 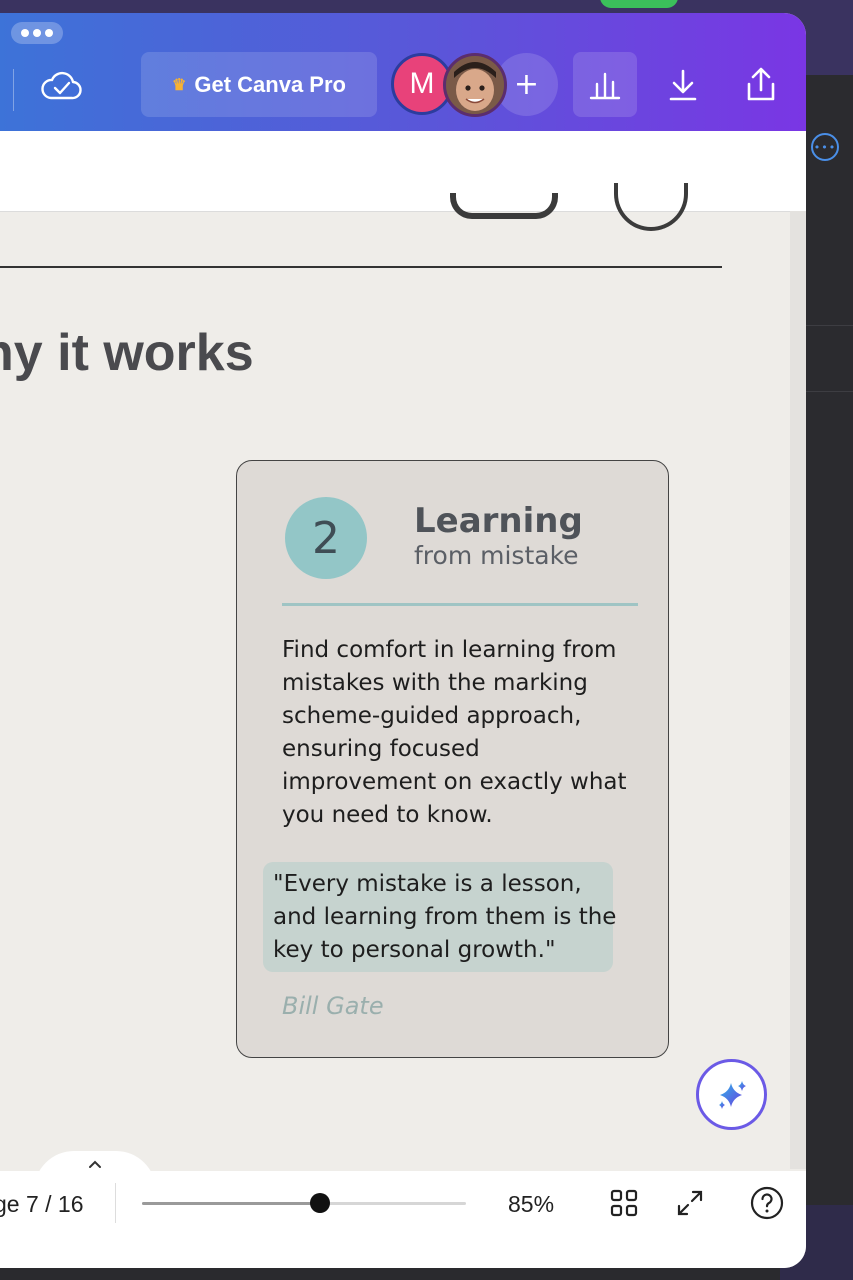 What do you see at coordinates (326, 538) in the screenshot?
I see `step-number-badge: 2` at bounding box center [326, 538].